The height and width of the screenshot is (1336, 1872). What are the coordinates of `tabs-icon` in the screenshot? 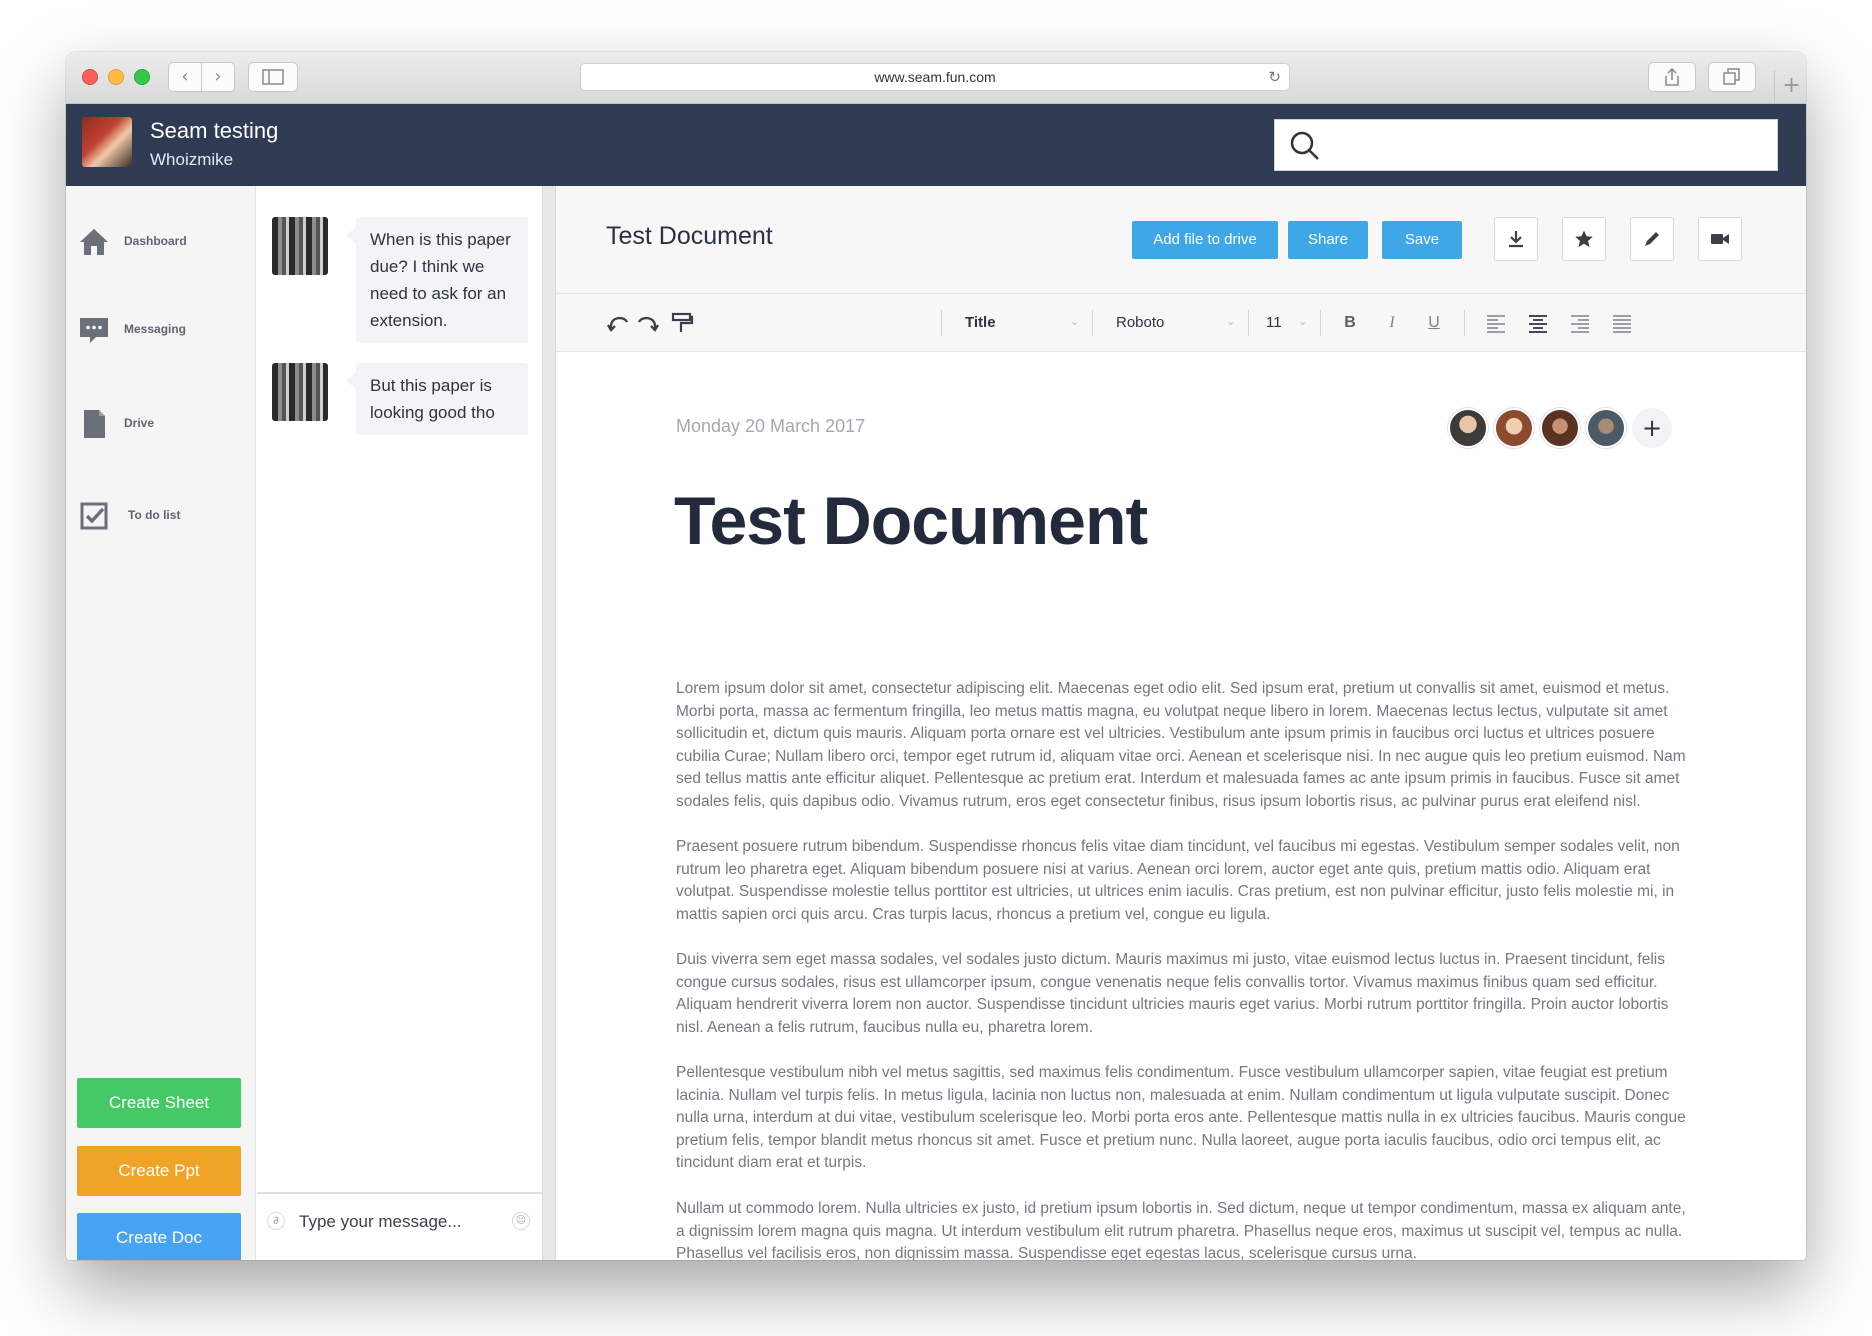 It's located at (1731, 76).